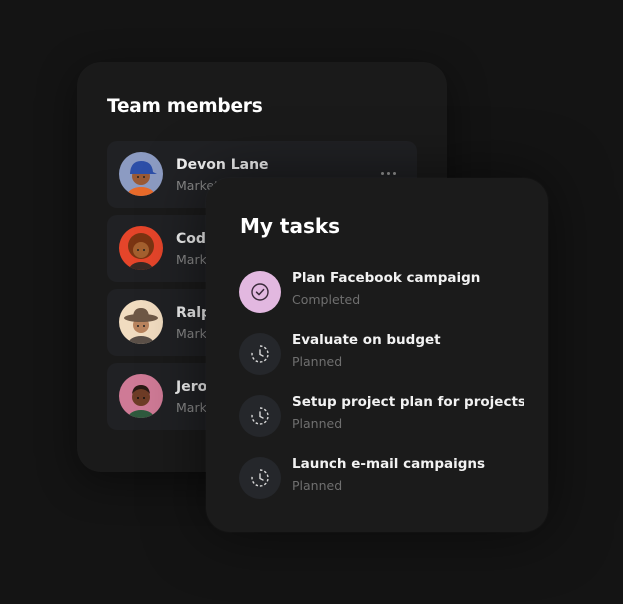 The image size is (623, 604). What do you see at coordinates (386, 278) in the screenshot?
I see `task-name: Plan Facebook campaign` at bounding box center [386, 278].